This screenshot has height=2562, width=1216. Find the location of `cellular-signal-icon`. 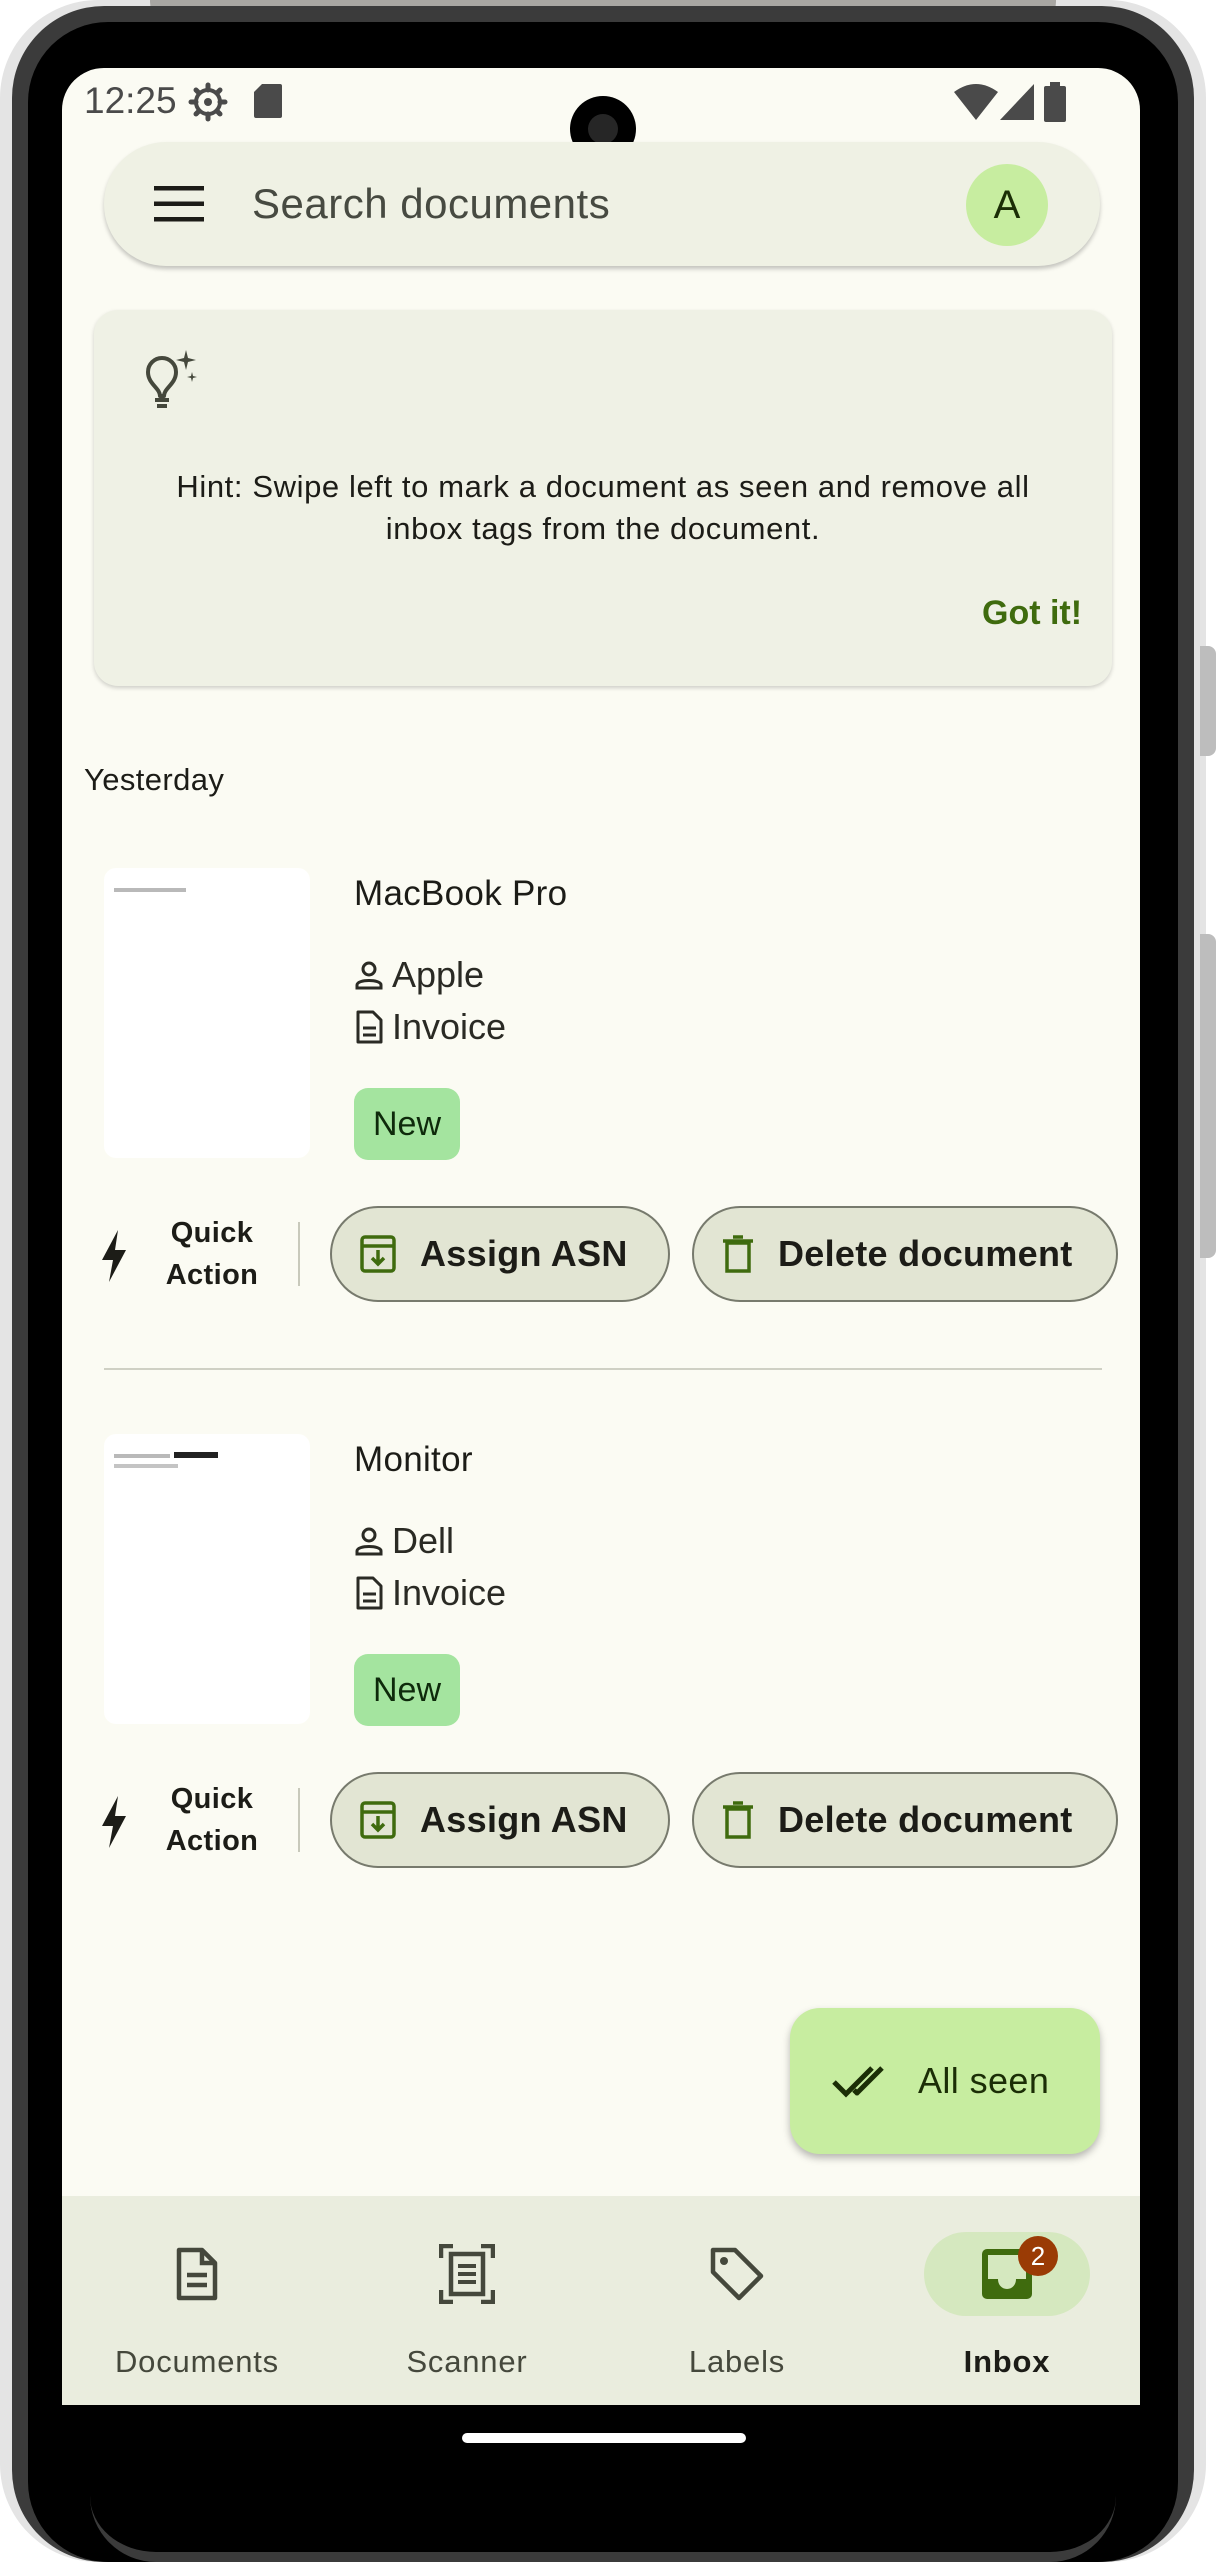

cellular-signal-icon is located at coordinates (1017, 102).